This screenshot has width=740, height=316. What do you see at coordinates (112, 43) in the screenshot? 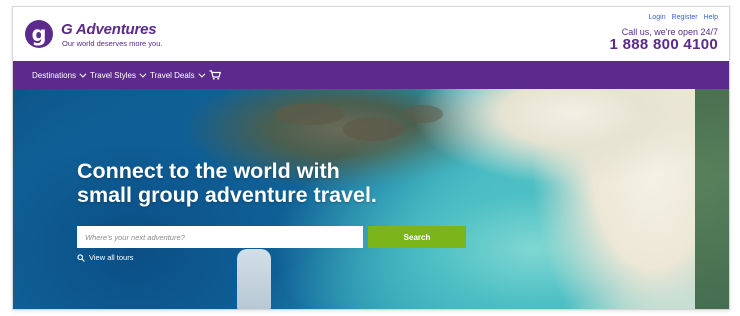
I see `brand-tagline: Our world deserves more you.` at bounding box center [112, 43].